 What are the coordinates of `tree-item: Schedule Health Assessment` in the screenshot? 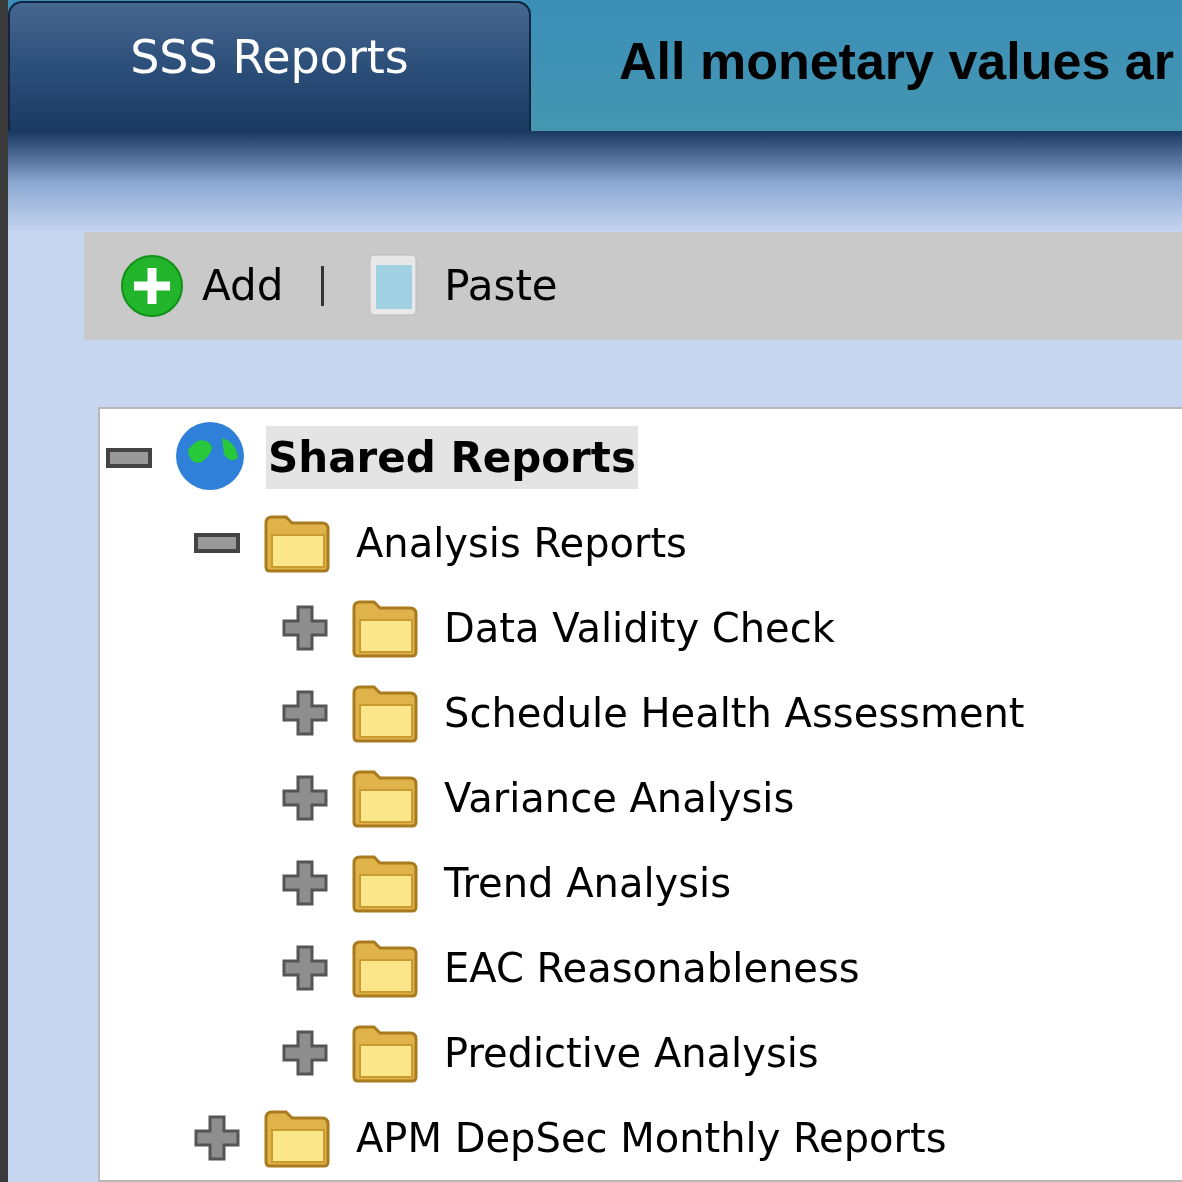 It's located at (734, 712).